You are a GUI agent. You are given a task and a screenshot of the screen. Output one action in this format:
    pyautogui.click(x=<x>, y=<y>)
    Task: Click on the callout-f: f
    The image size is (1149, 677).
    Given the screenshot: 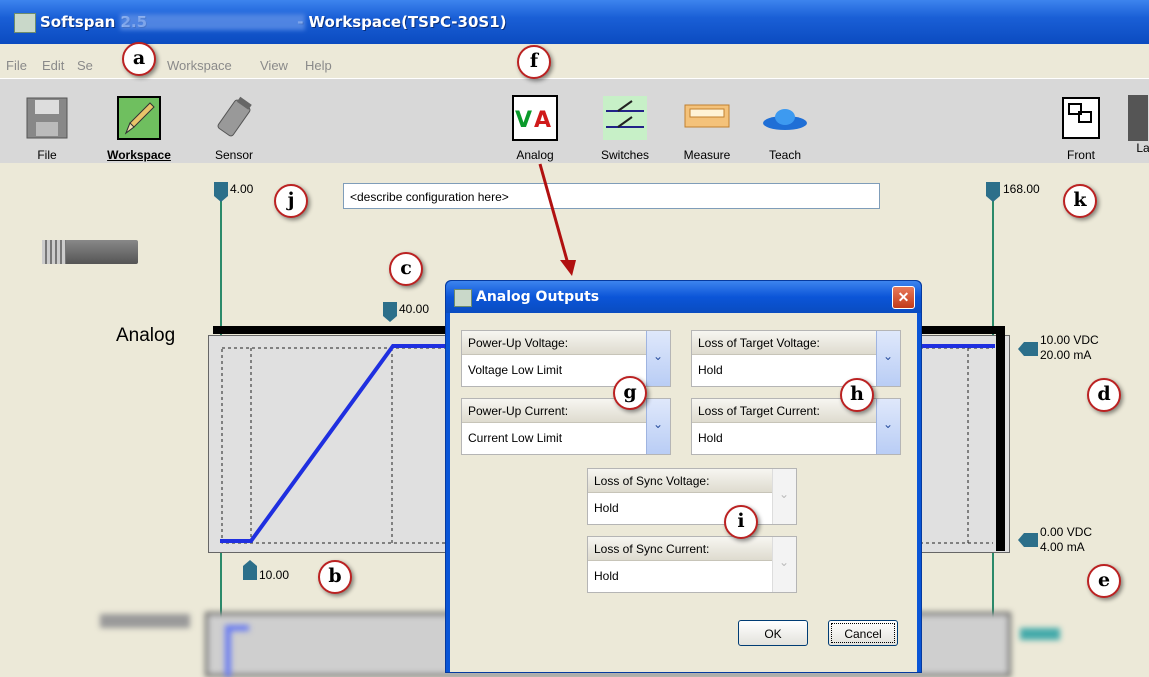 What is the action you would take?
    pyautogui.click(x=534, y=62)
    